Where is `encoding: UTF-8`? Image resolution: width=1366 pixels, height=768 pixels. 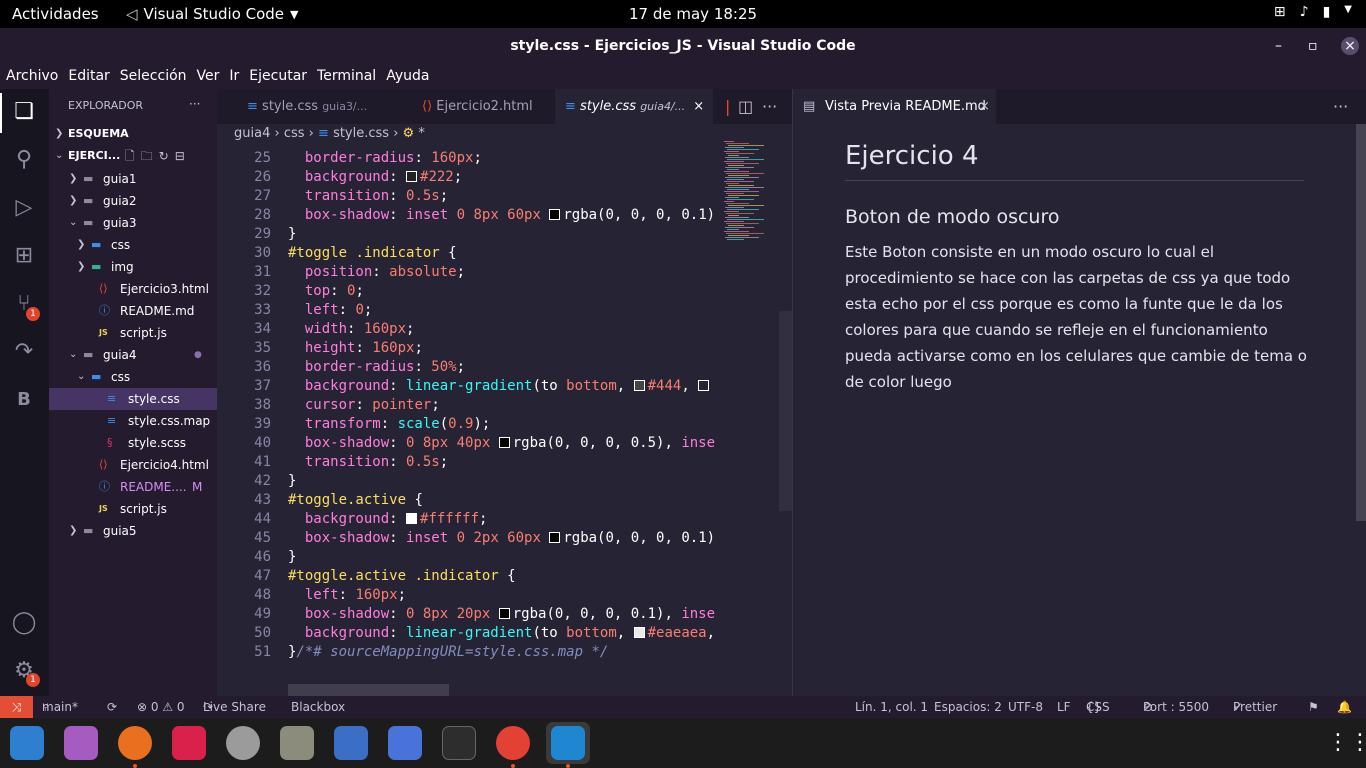 encoding: UTF-8 is located at coordinates (1025, 707).